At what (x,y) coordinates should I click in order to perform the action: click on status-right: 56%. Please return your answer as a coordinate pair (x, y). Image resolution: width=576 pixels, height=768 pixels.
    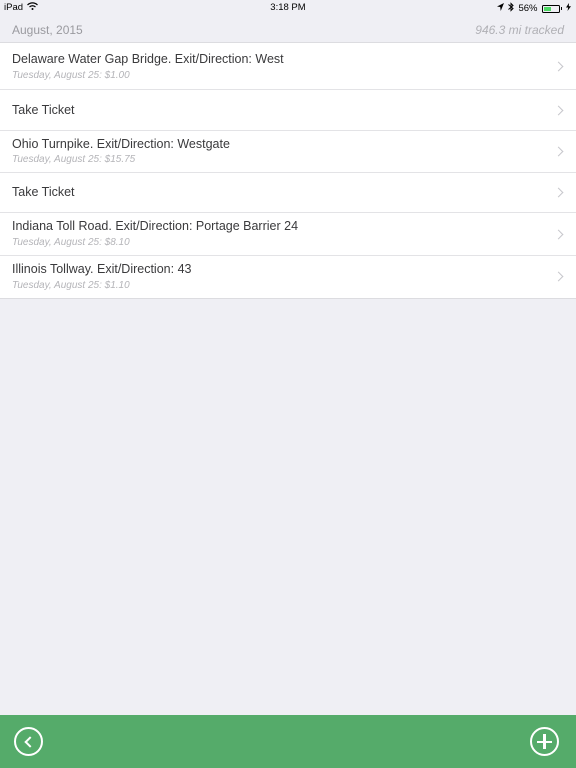
    Looking at the image, I should click on (534, 8).